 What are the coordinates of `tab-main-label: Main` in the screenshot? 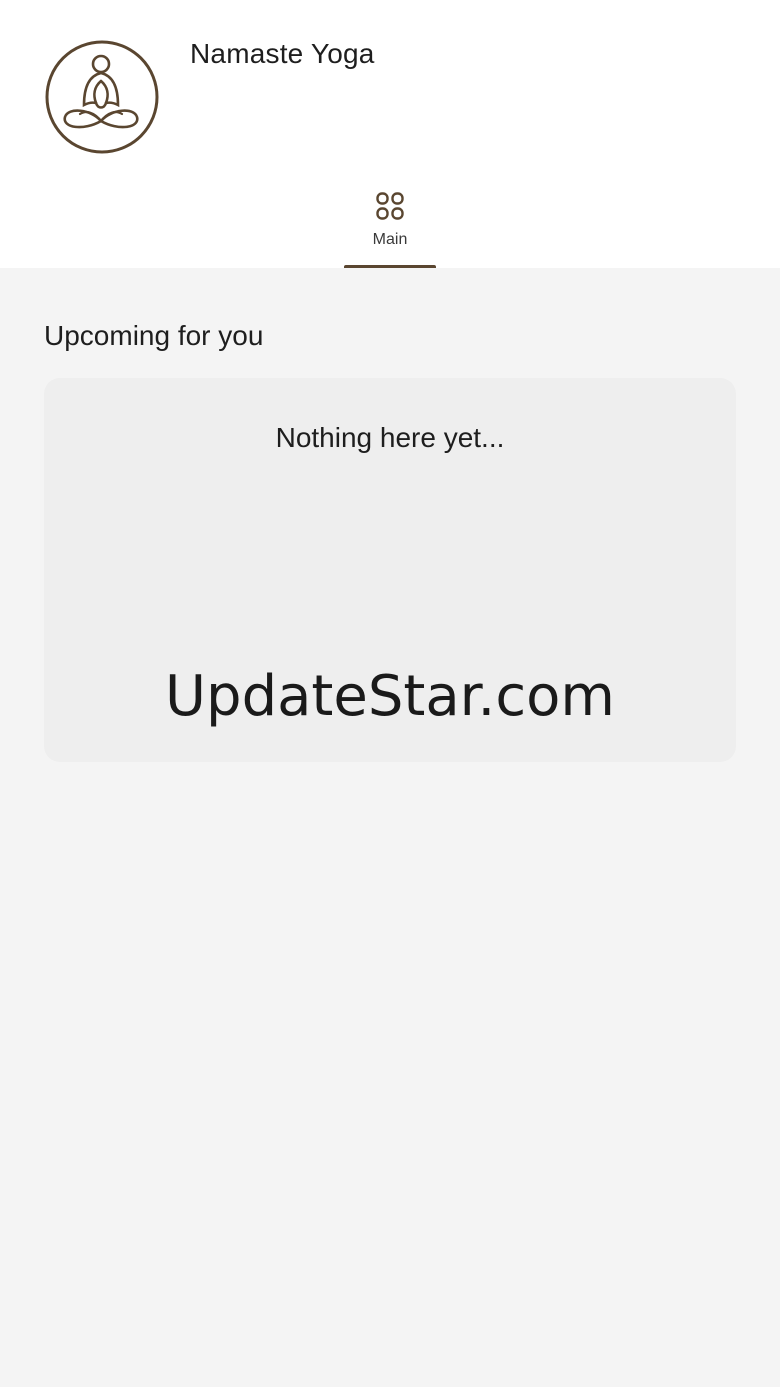 It's located at (390, 239).